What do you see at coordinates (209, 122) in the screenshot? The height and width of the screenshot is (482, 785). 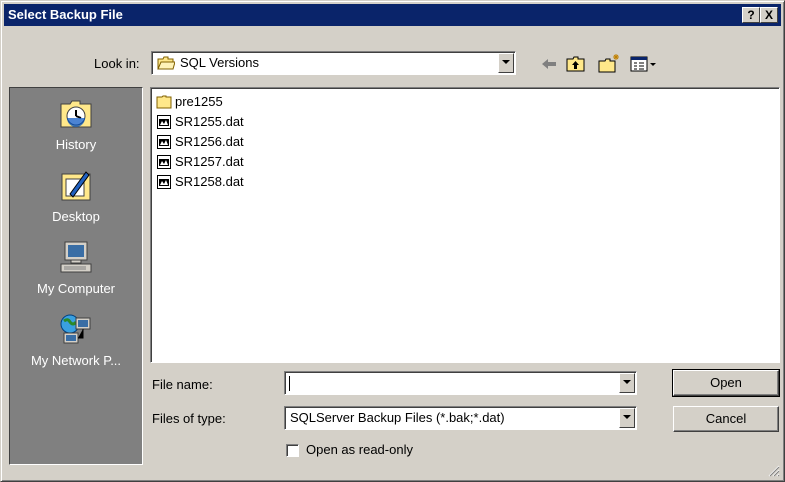 I see `file-name: SR1255.dat` at bounding box center [209, 122].